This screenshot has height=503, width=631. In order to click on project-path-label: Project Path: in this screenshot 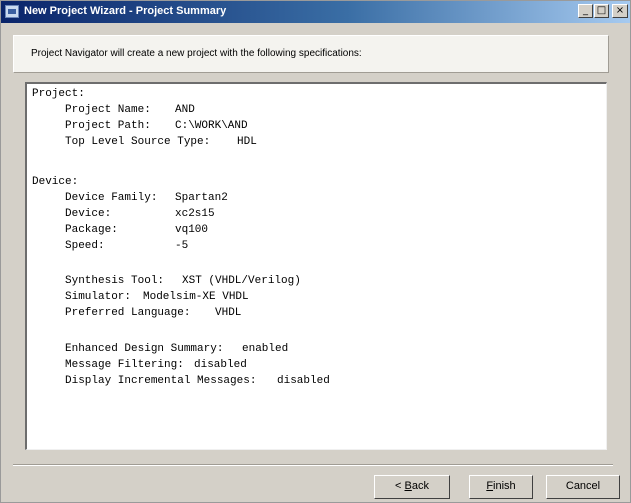, I will do `click(108, 126)`.